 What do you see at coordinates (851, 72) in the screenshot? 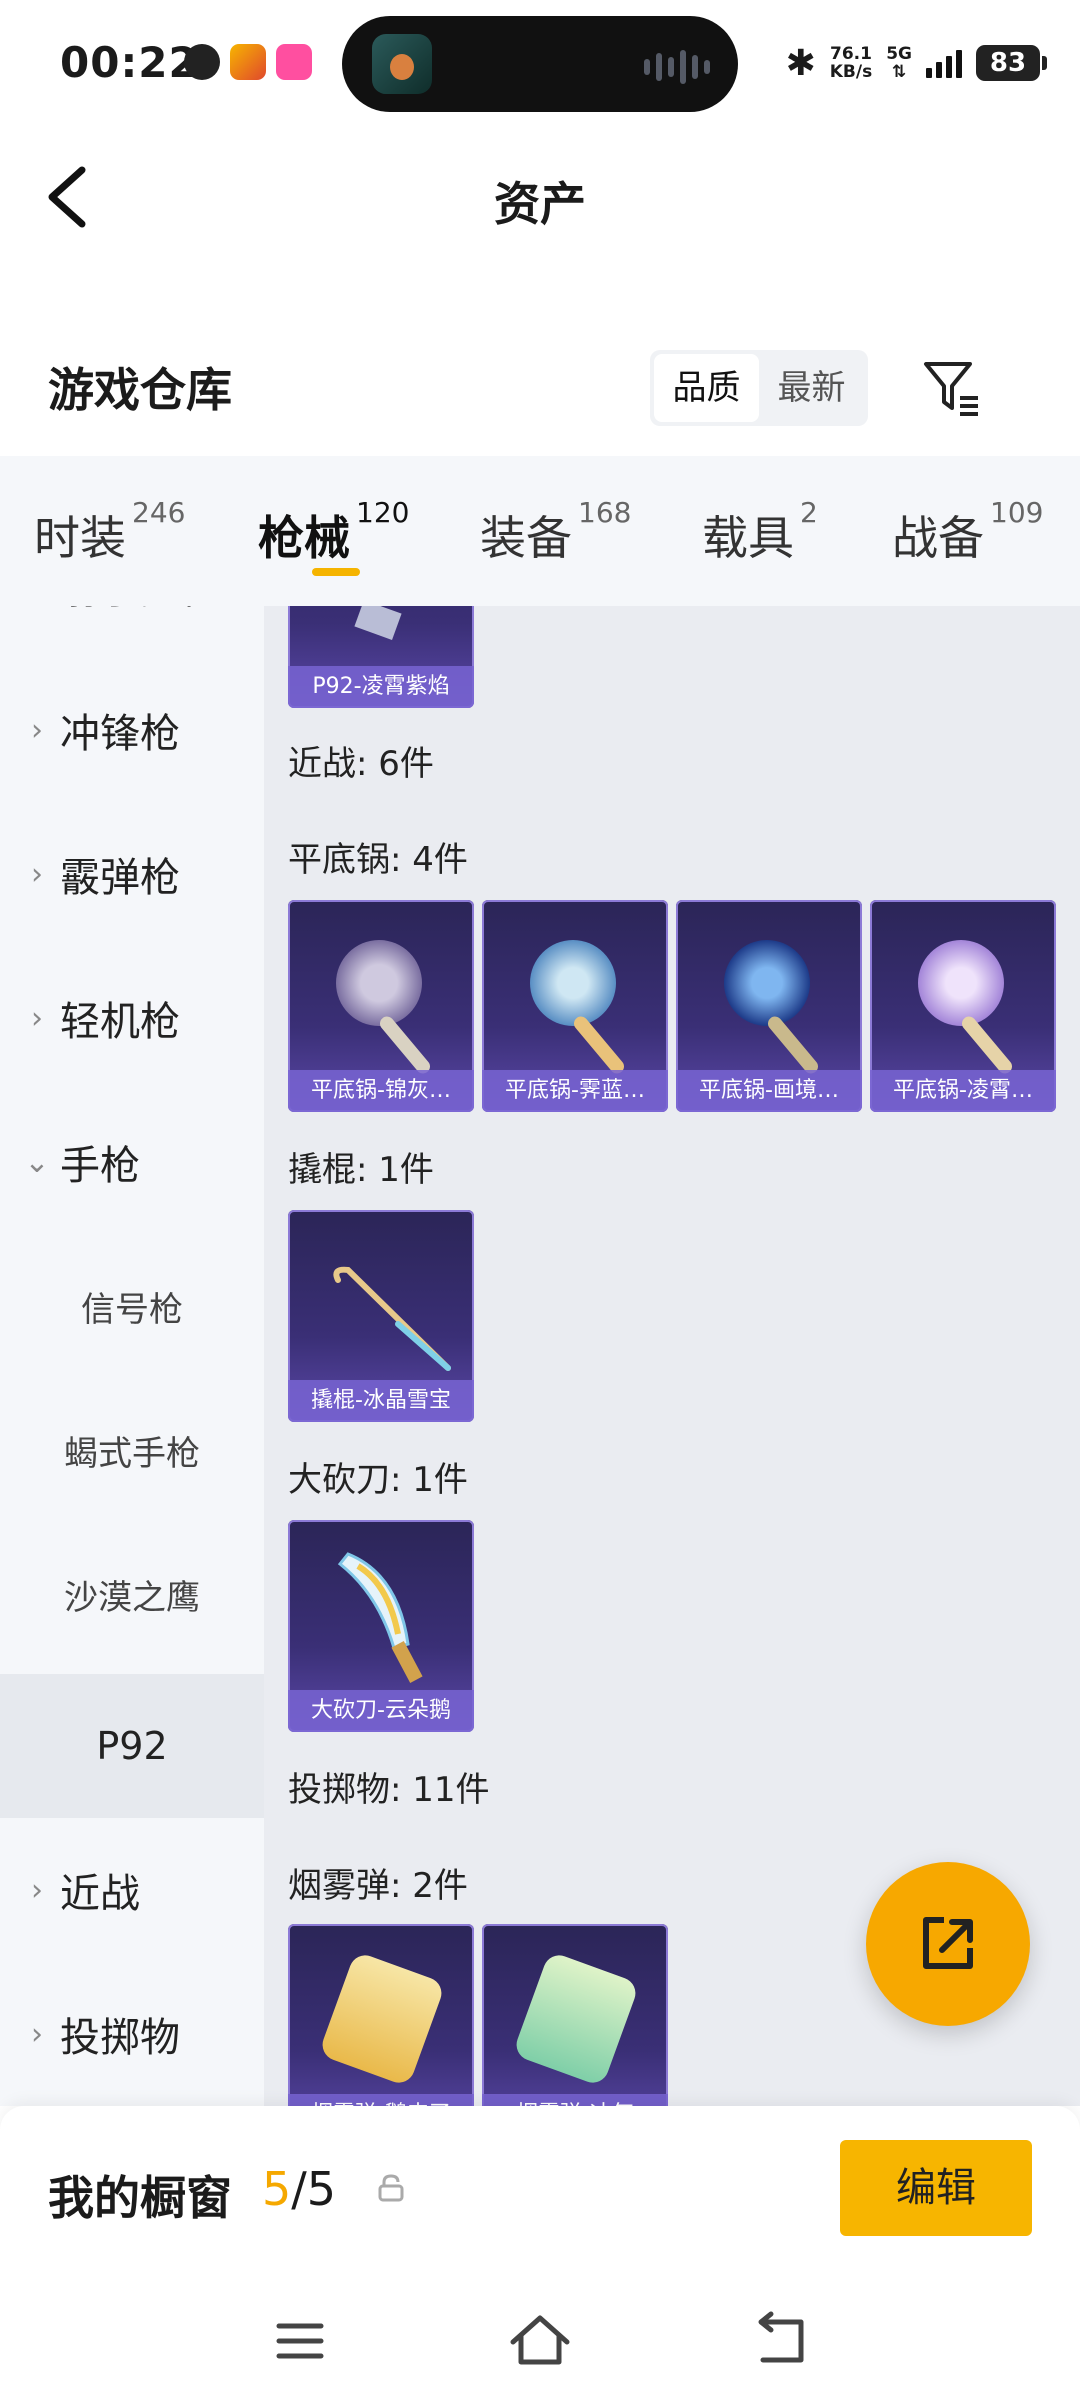
I see `net-speed-unit: KB/s` at bounding box center [851, 72].